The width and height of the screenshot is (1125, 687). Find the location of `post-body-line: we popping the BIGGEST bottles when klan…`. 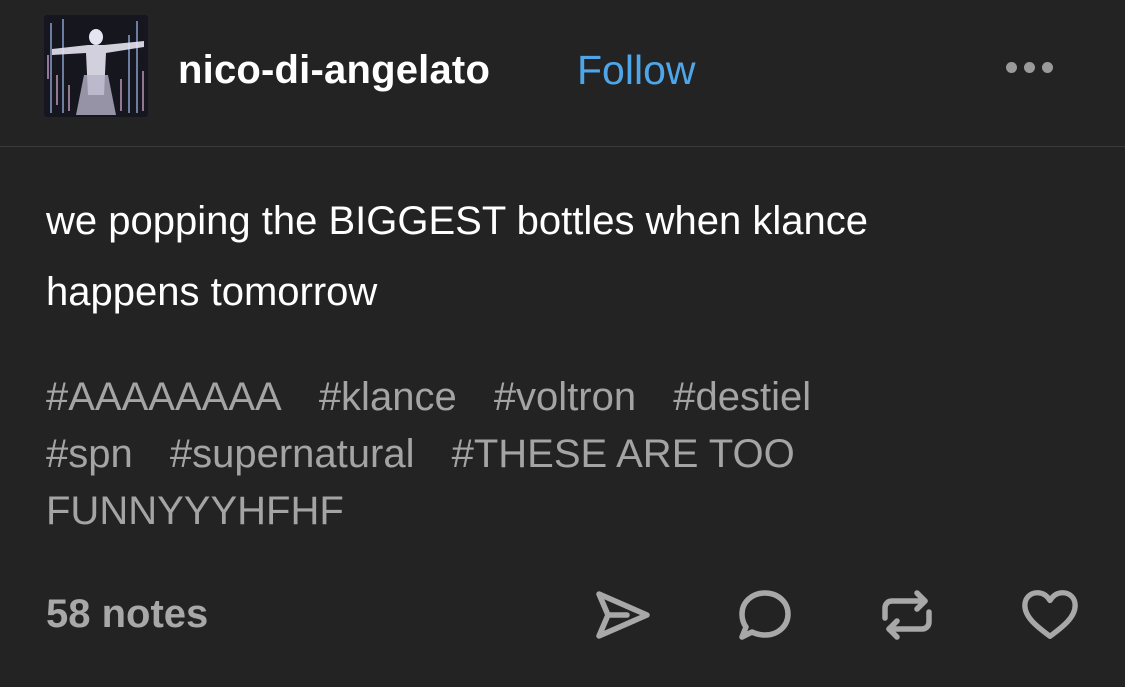

post-body-line: we popping the BIGGEST bottles when klan… is located at coordinates (457, 221).